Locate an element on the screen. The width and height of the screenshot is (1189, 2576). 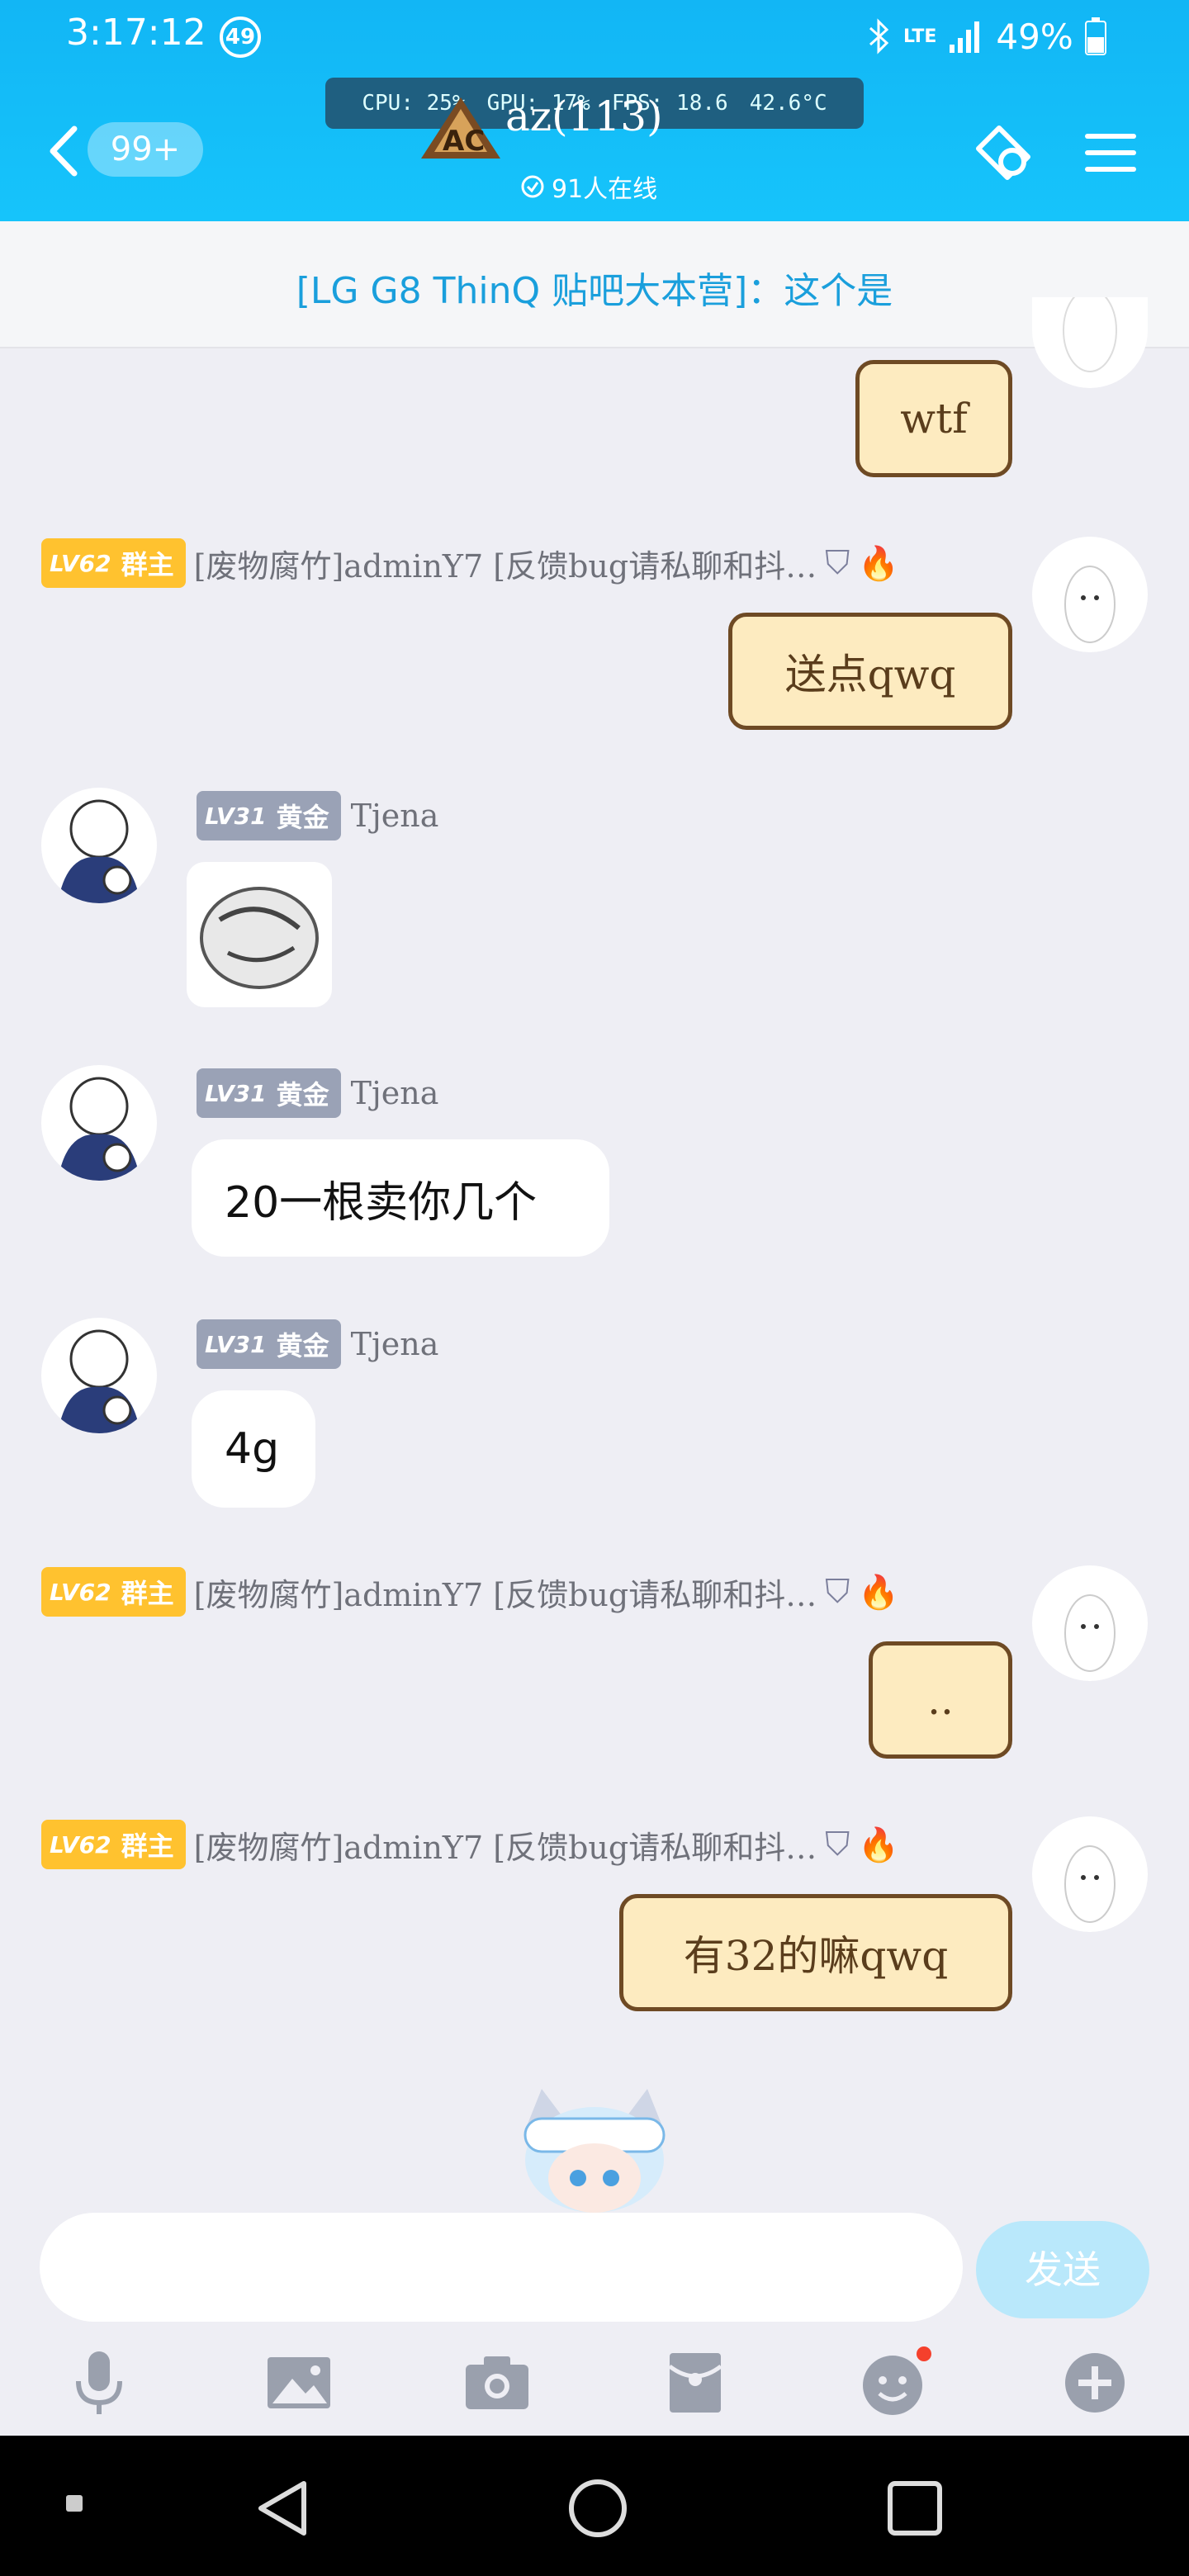
bluetooth-icon is located at coordinates (879, 36).